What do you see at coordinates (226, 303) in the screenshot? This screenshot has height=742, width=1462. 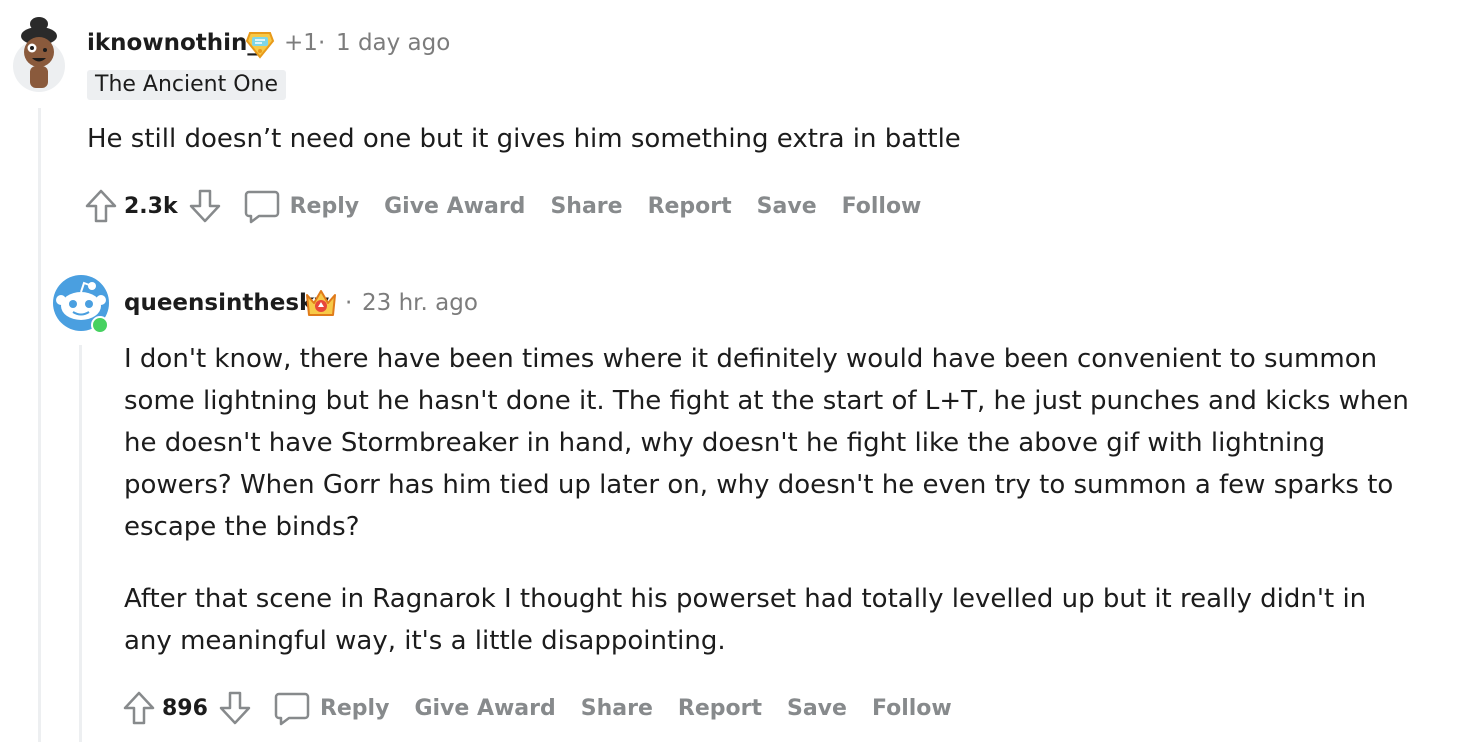 I see `comment-author: queensinthesky` at bounding box center [226, 303].